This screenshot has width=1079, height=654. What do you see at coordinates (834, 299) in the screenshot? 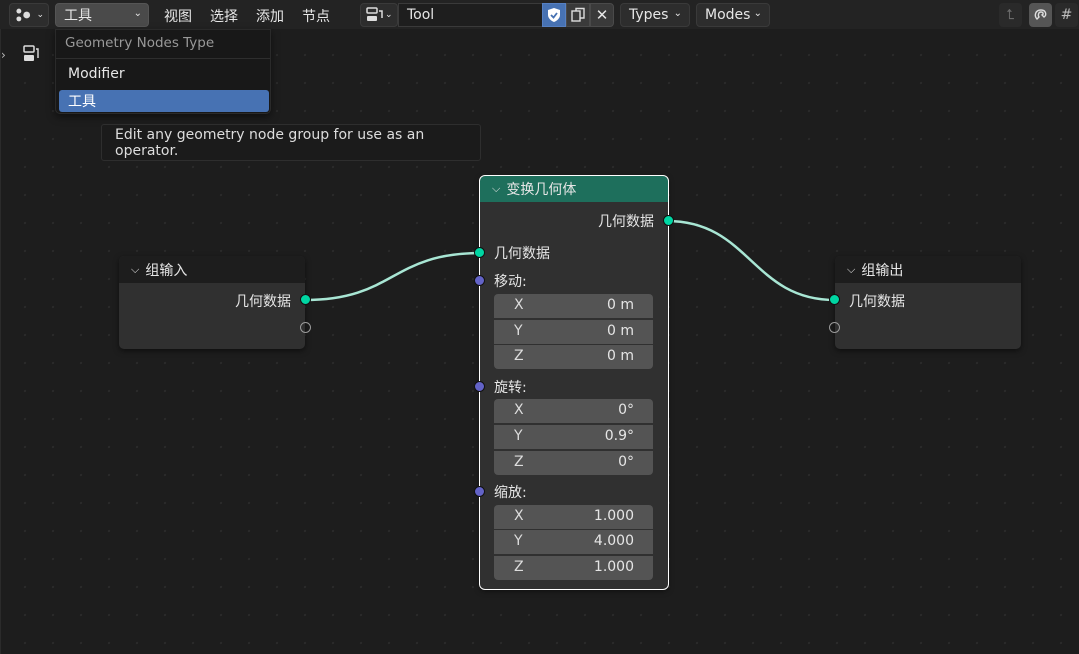
I see `group-output-geometry-socket` at bounding box center [834, 299].